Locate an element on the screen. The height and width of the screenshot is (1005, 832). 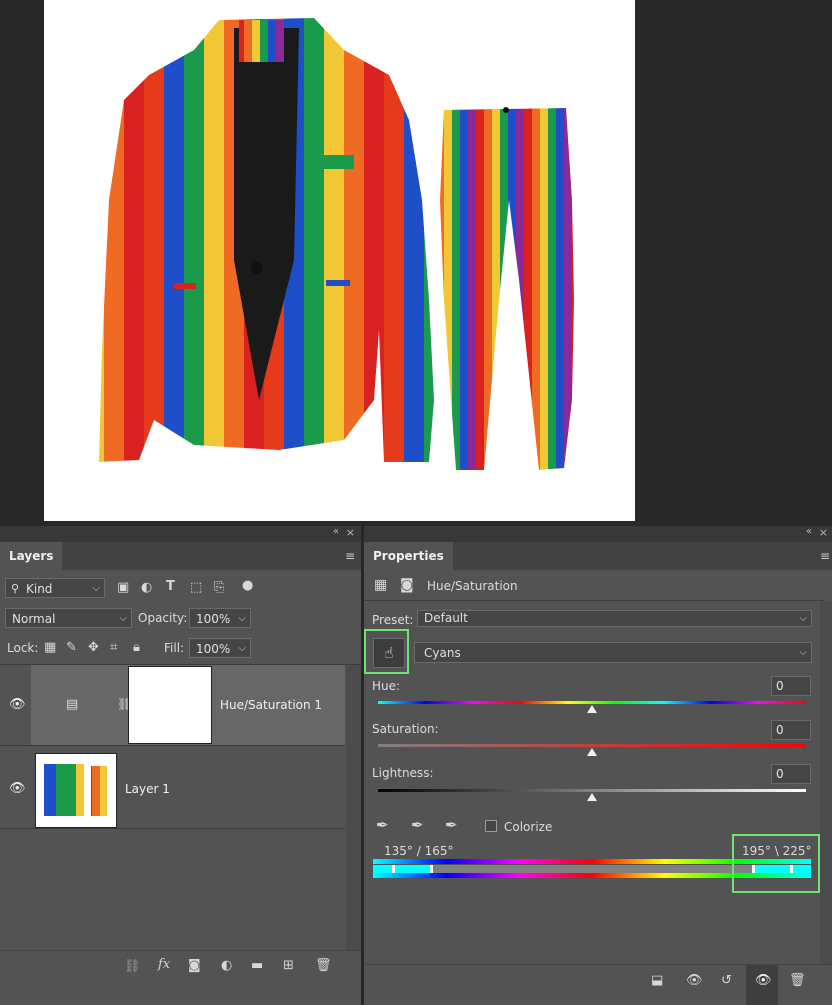
fx-icon: fx is located at coordinates (164, 964).